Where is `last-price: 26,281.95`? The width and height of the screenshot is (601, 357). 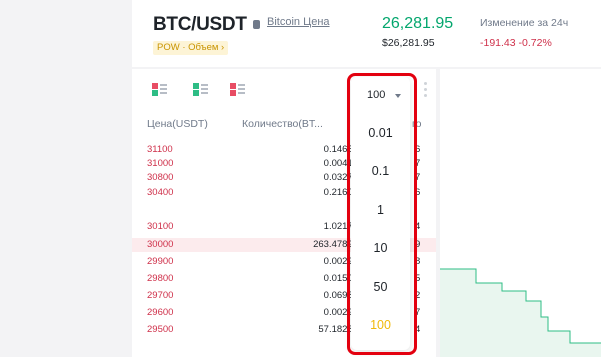 last-price: 26,281.95 is located at coordinates (418, 23).